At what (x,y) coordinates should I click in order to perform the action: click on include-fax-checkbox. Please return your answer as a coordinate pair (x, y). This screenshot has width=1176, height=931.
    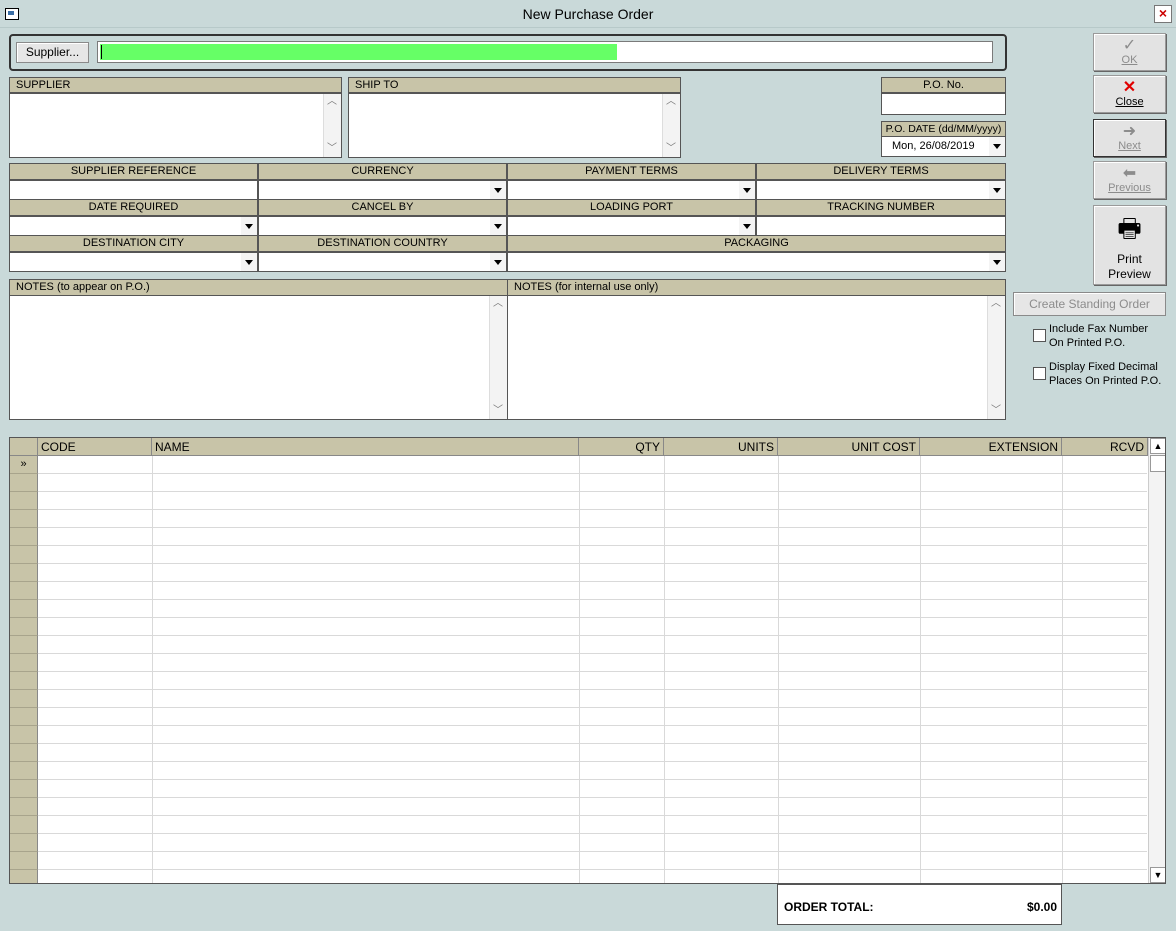
    Looking at the image, I should click on (1039, 335).